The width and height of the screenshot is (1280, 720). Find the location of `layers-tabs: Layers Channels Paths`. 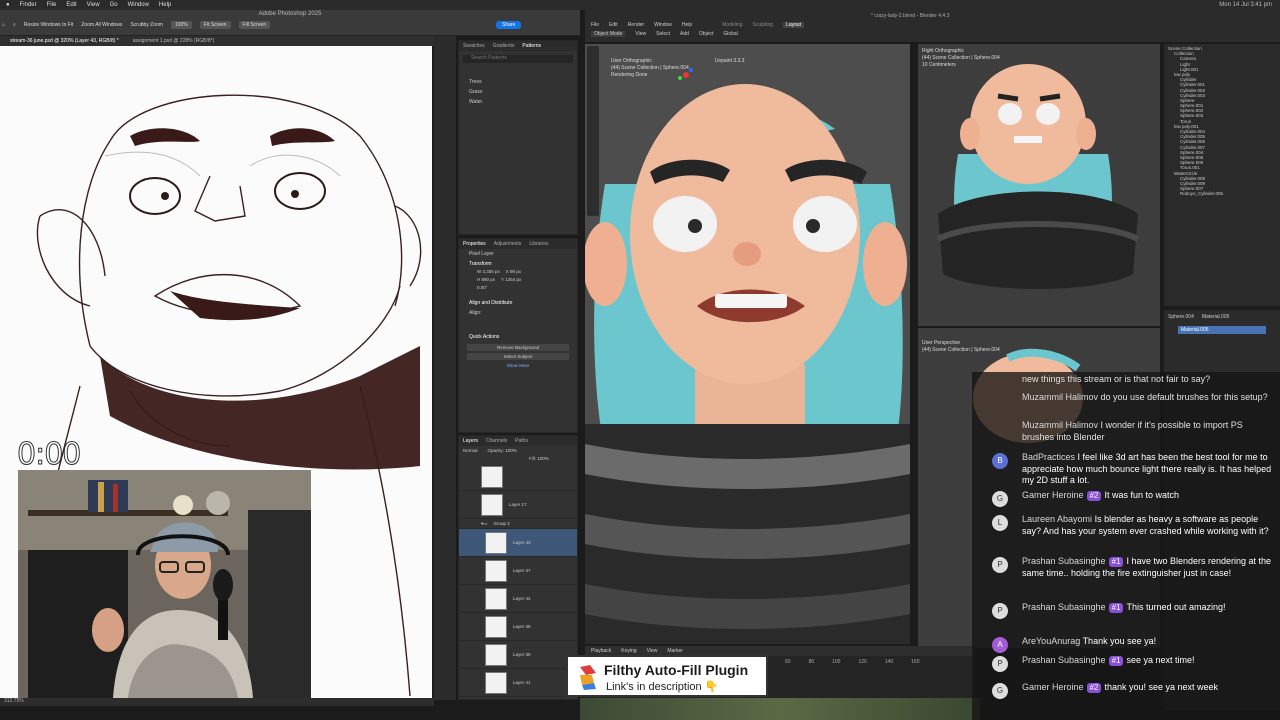

layers-tabs: Layers Channels Paths is located at coordinates (518, 441).